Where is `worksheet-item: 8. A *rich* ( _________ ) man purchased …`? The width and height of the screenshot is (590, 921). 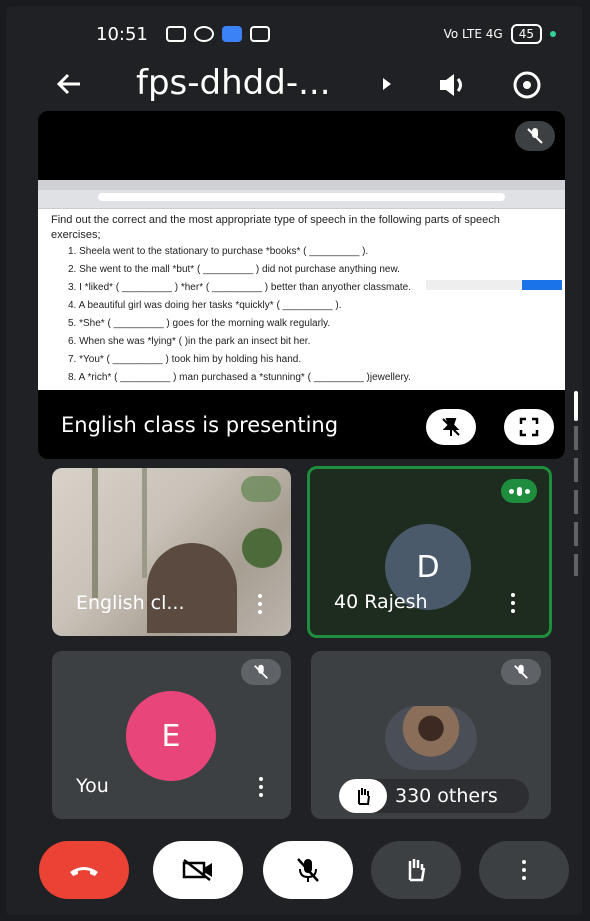
worksheet-item: 8. A *rich* ( _________ ) man purchased … is located at coordinates (239, 377).